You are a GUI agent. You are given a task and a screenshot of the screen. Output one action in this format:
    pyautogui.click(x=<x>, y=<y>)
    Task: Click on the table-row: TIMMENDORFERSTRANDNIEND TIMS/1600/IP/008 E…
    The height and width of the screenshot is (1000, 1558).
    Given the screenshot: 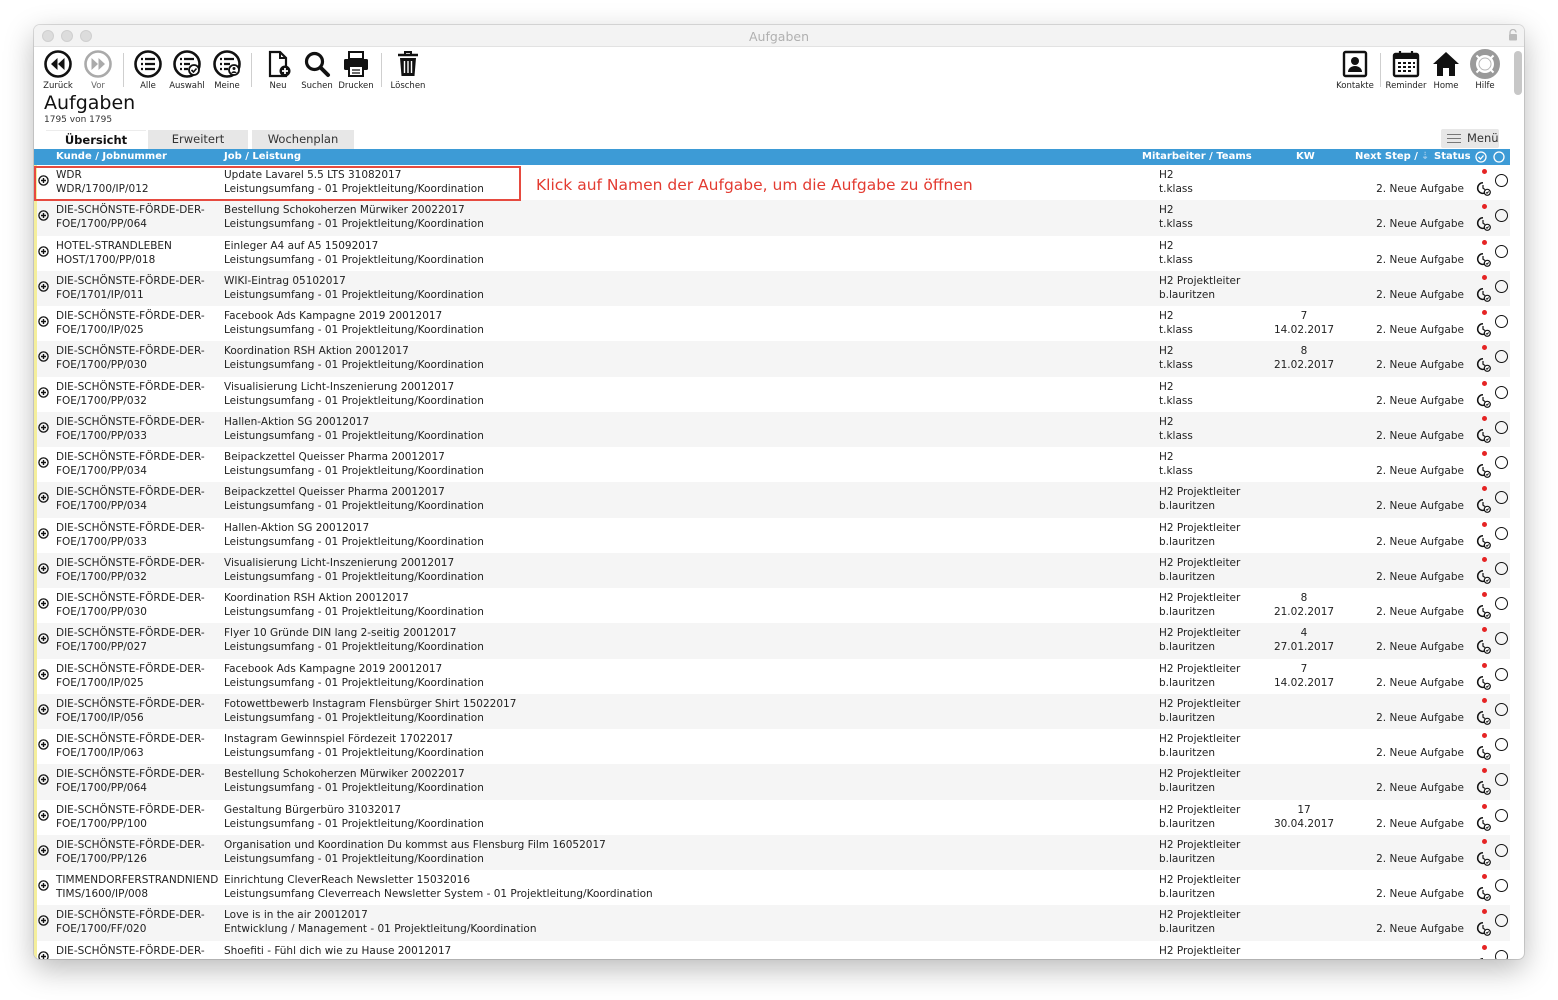 What is the action you would take?
    pyautogui.click(x=772, y=888)
    